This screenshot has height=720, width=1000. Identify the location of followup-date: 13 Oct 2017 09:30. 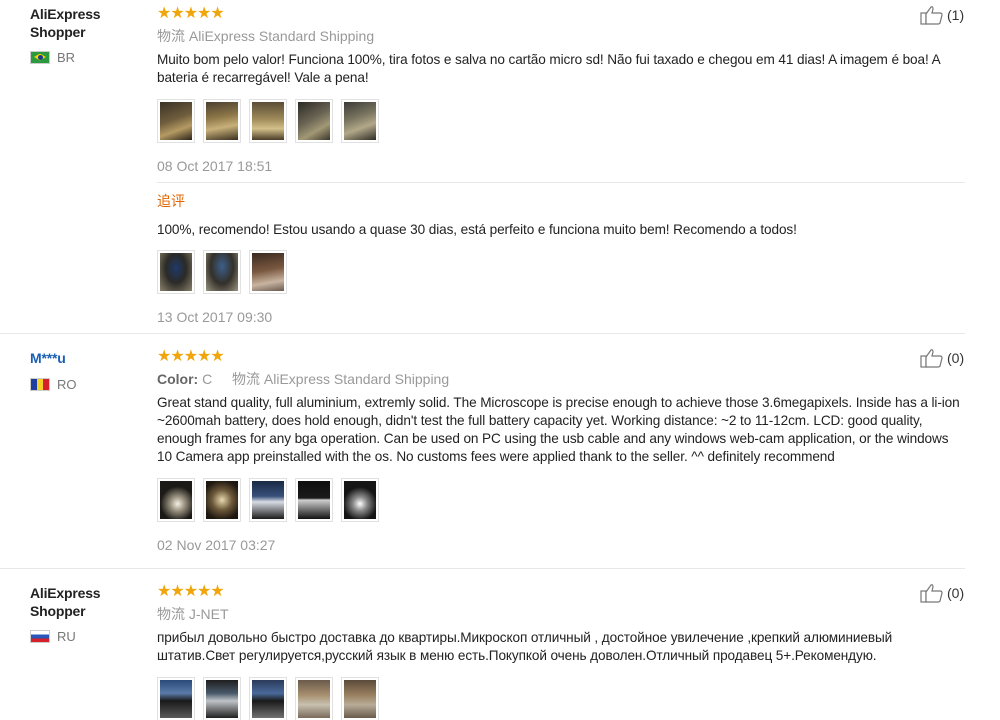
(215, 317).